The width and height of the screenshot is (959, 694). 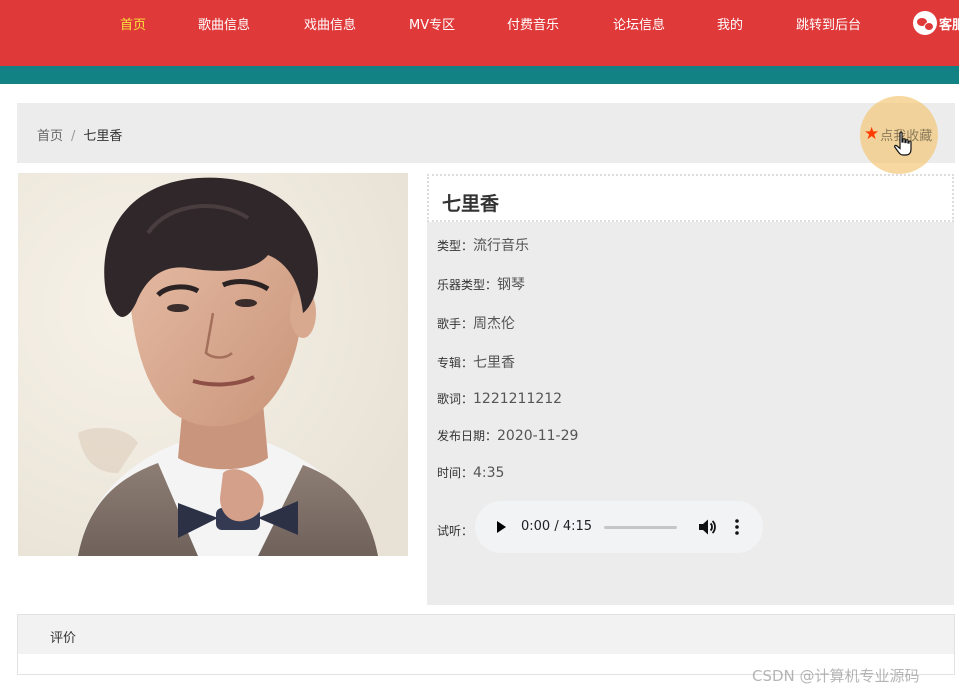 What do you see at coordinates (737, 527) in the screenshot?
I see `more-options-icon` at bounding box center [737, 527].